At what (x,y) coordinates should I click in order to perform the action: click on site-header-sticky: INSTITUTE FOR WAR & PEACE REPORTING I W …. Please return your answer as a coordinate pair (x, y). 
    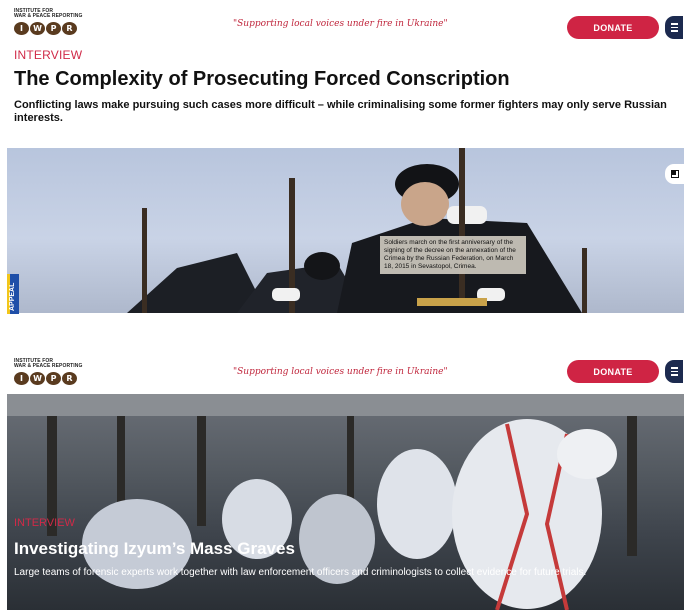
    Looking at the image, I should click on (342, 374).